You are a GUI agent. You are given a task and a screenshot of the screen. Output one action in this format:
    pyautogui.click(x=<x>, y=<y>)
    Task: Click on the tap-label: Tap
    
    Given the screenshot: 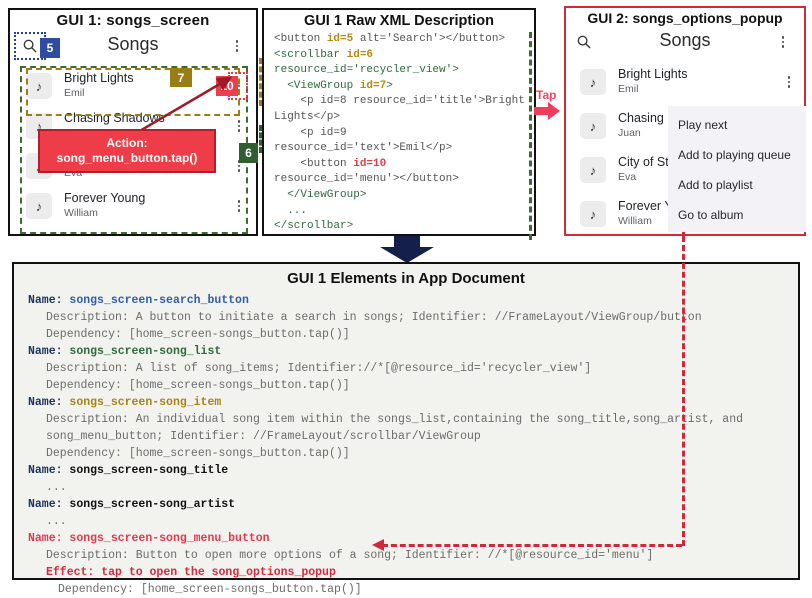 What is the action you would take?
    pyautogui.click(x=546, y=95)
    